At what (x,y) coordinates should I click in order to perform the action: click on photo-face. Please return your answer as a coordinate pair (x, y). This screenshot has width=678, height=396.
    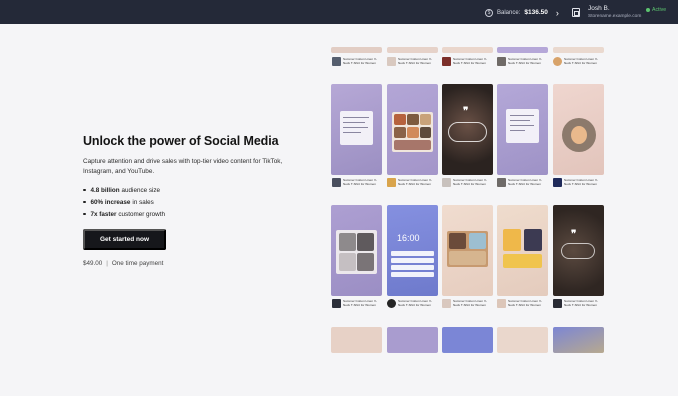
    Looking at the image, I should click on (579, 135).